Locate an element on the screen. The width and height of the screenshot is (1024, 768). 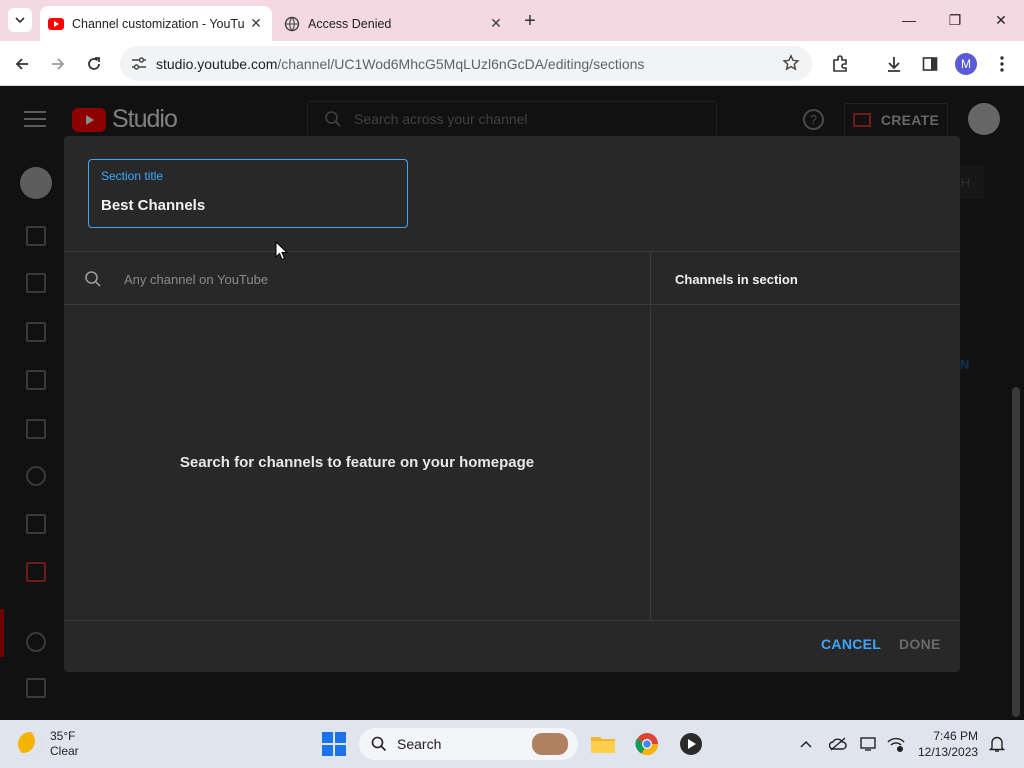
side-panel-icon is located at coordinates (930, 64).